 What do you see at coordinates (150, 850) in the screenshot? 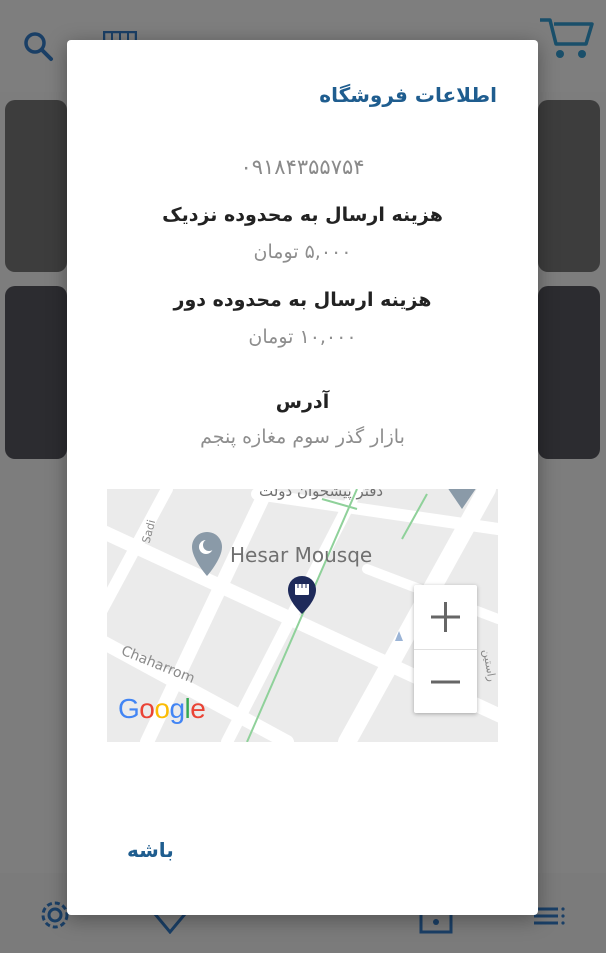
I see `ok-button: باشه` at bounding box center [150, 850].